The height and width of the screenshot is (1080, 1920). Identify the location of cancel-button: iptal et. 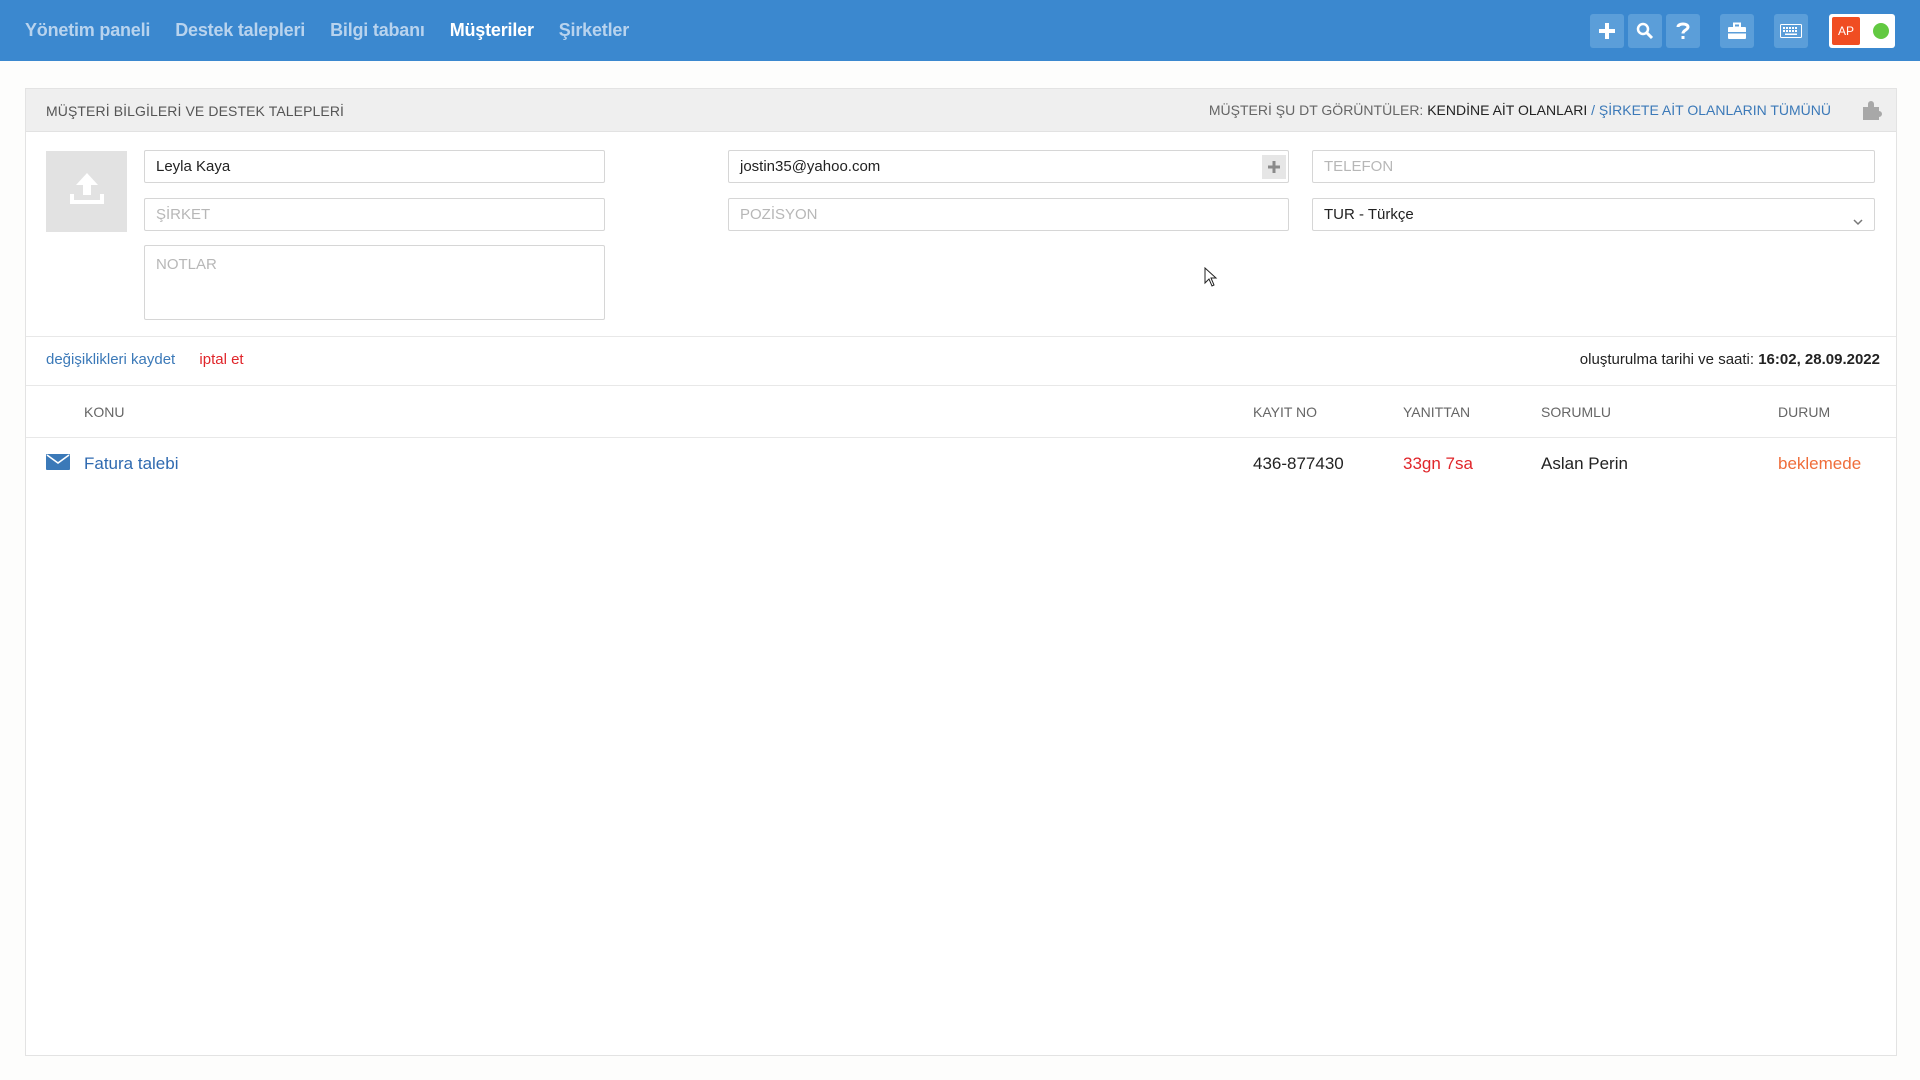
(221, 359).